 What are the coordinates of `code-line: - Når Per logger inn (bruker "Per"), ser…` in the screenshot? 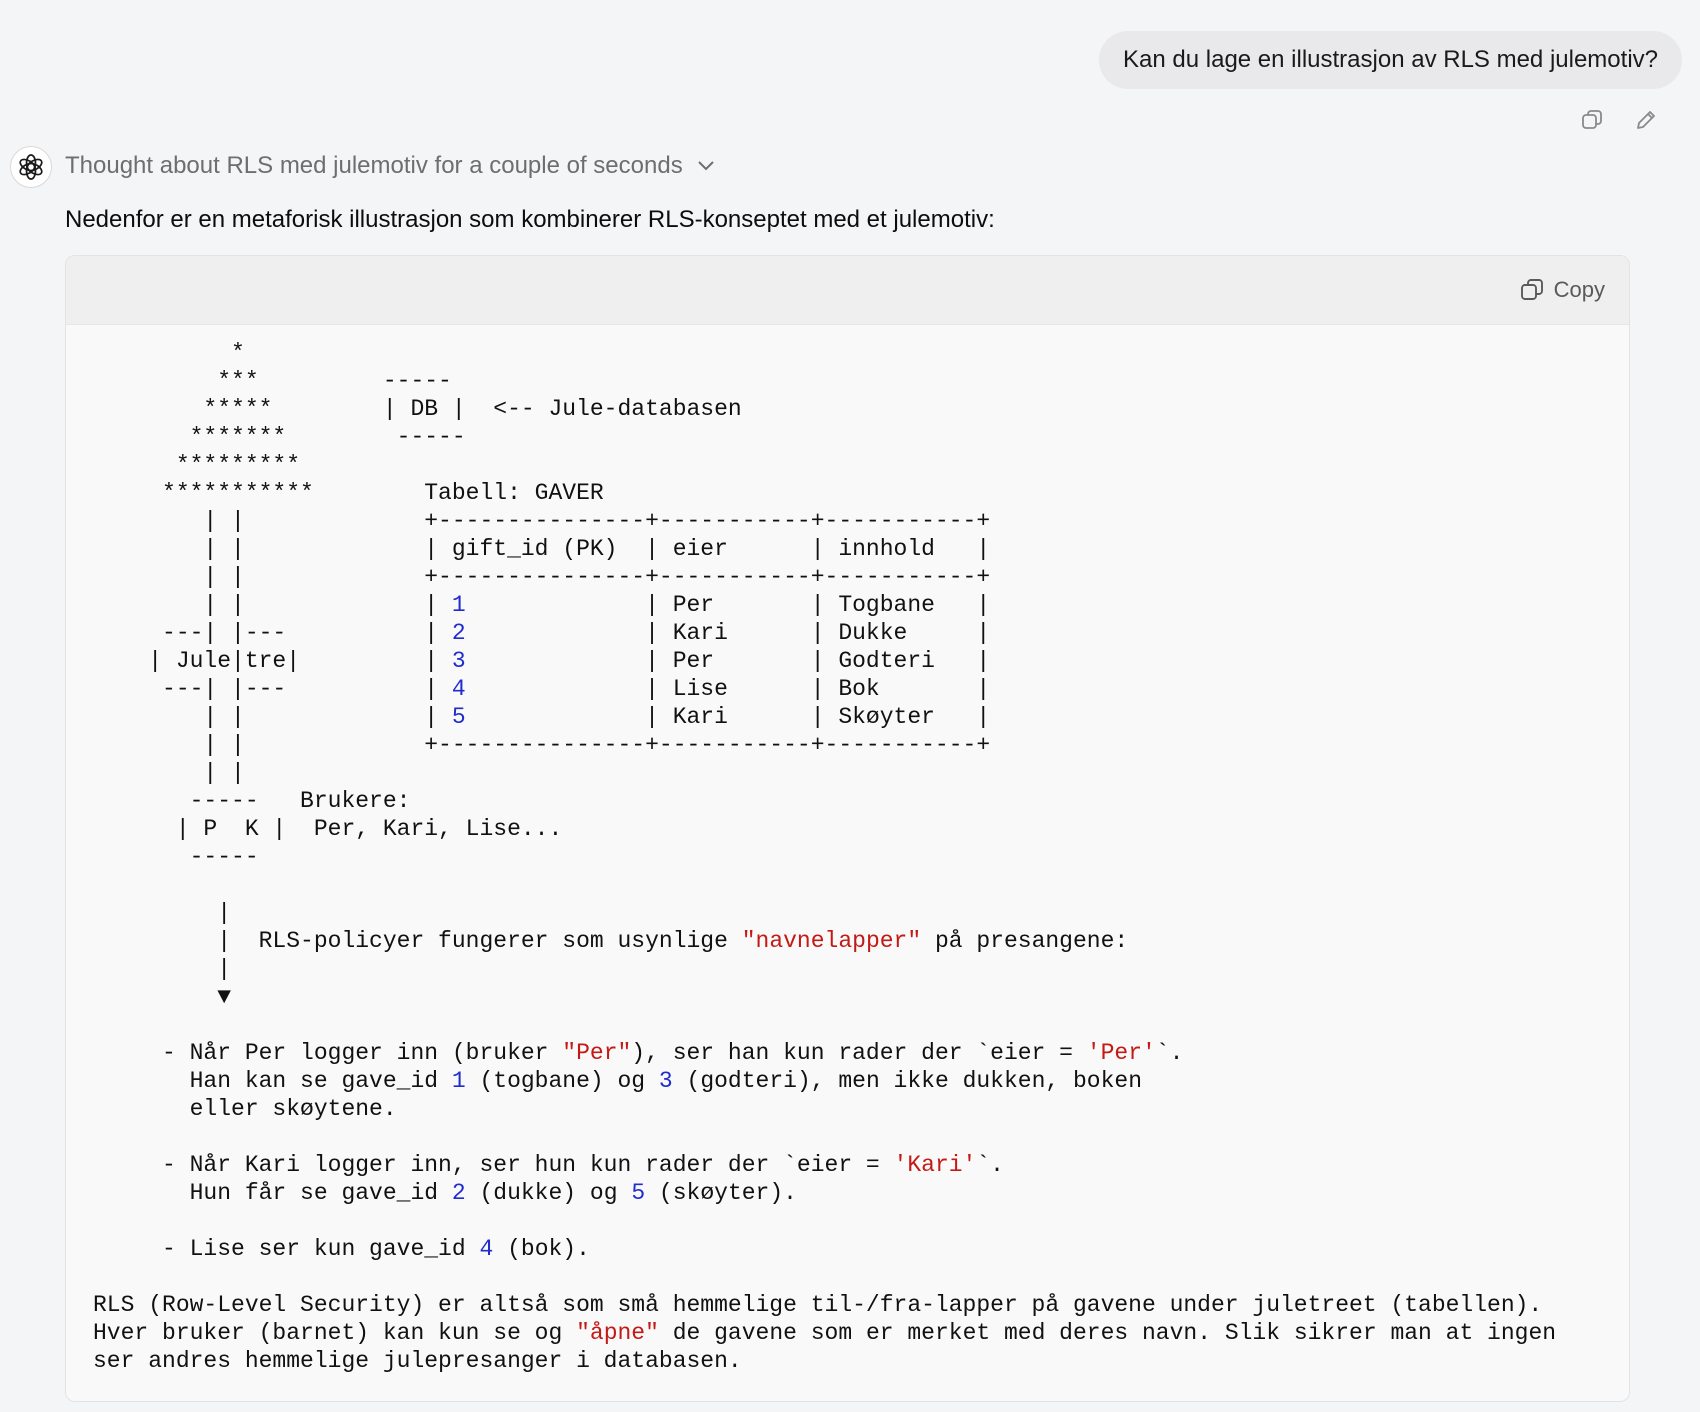 It's located at (638, 1053).